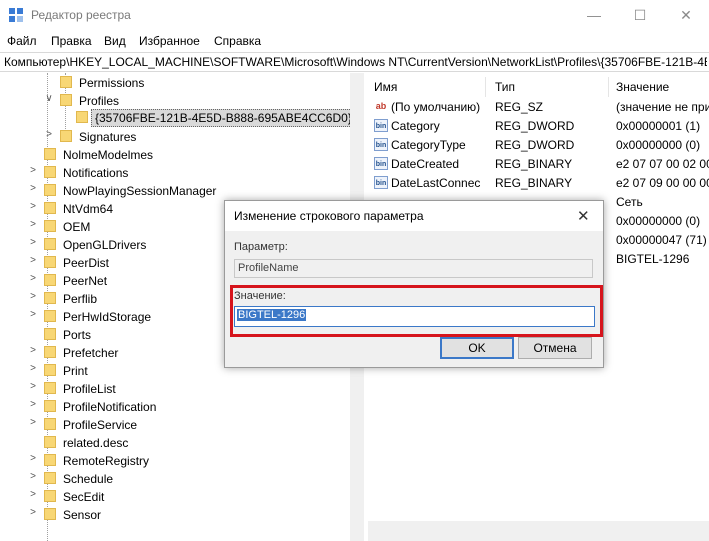 The height and width of the screenshot is (541, 709). I want to click on tree-item-label: Signatures, so click(108, 137).